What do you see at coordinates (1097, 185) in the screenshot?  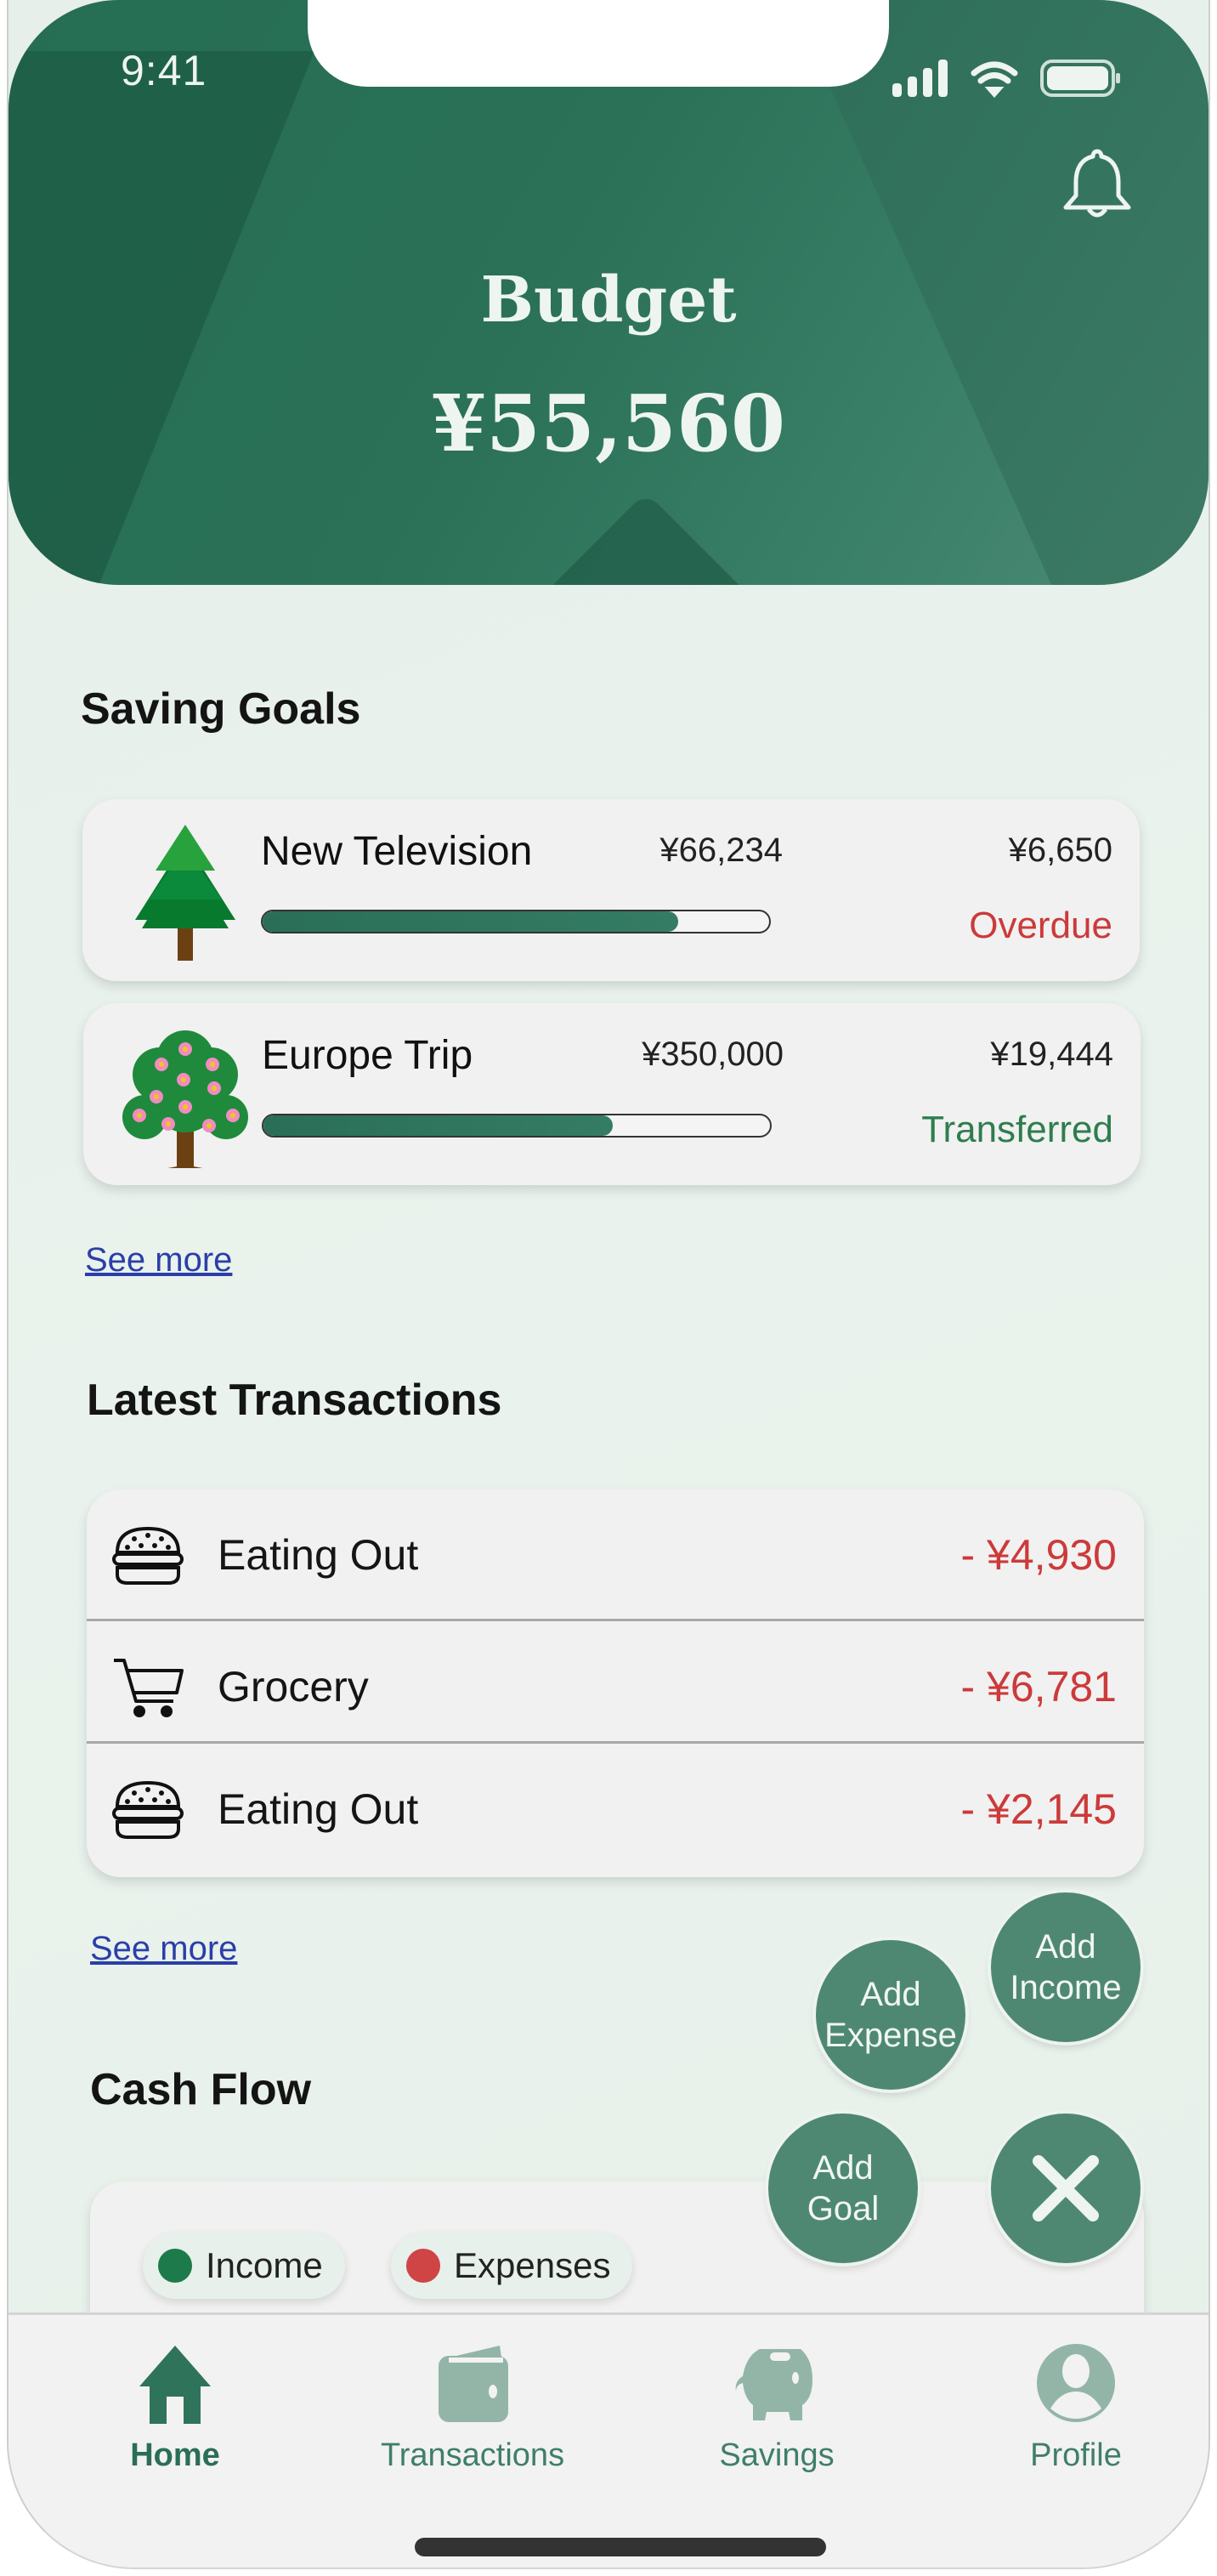 I see `bell-icon` at bounding box center [1097, 185].